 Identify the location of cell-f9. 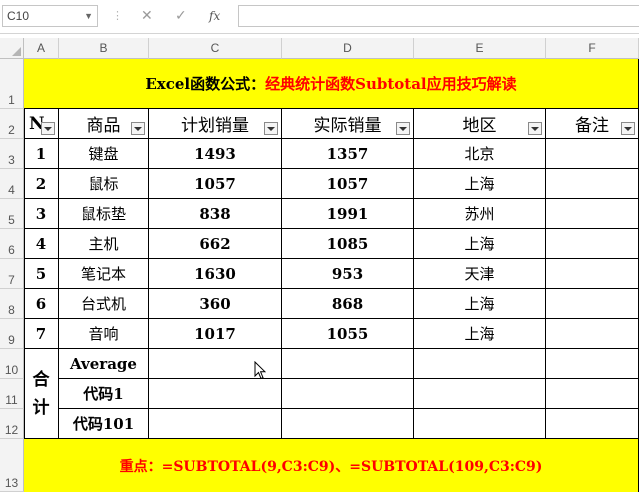
(592, 334).